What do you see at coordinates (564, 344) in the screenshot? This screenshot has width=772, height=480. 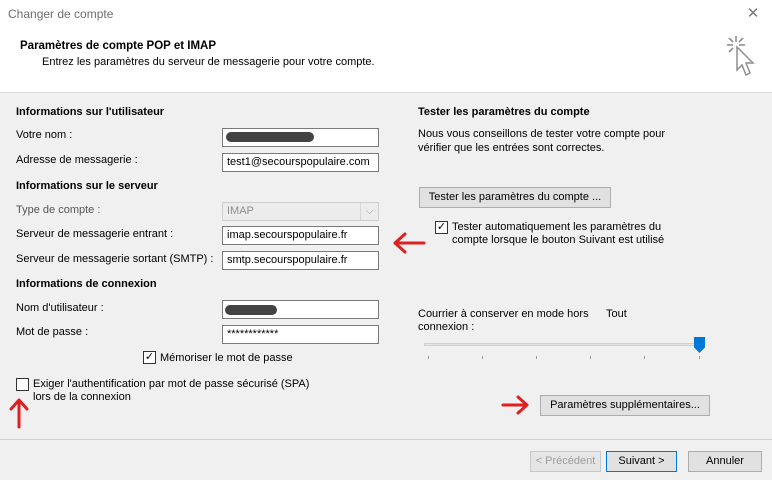 I see `offline-slider-track` at bounding box center [564, 344].